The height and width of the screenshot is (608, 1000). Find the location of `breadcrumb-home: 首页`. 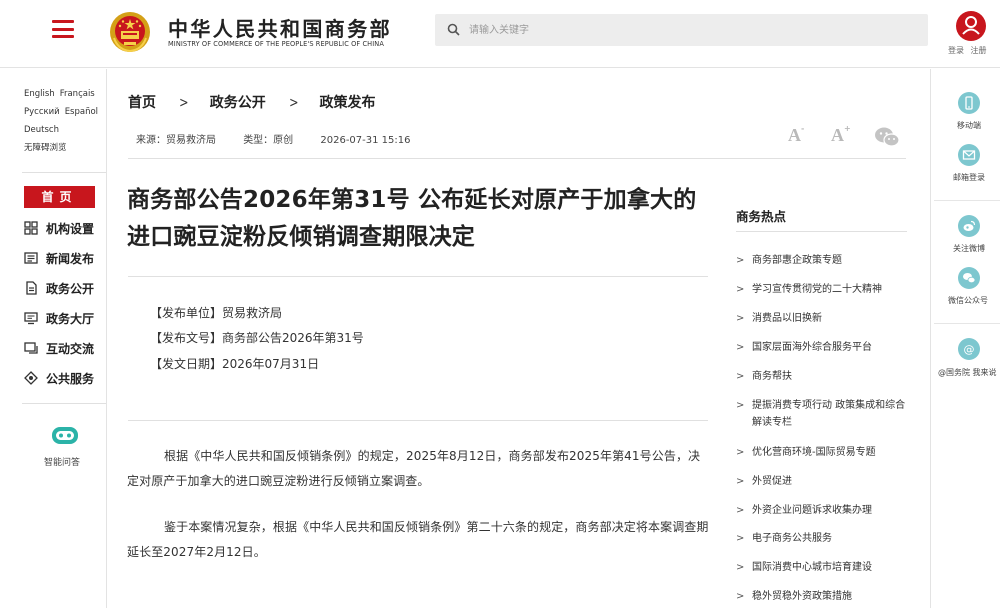

breadcrumb-home: 首页 is located at coordinates (142, 103).